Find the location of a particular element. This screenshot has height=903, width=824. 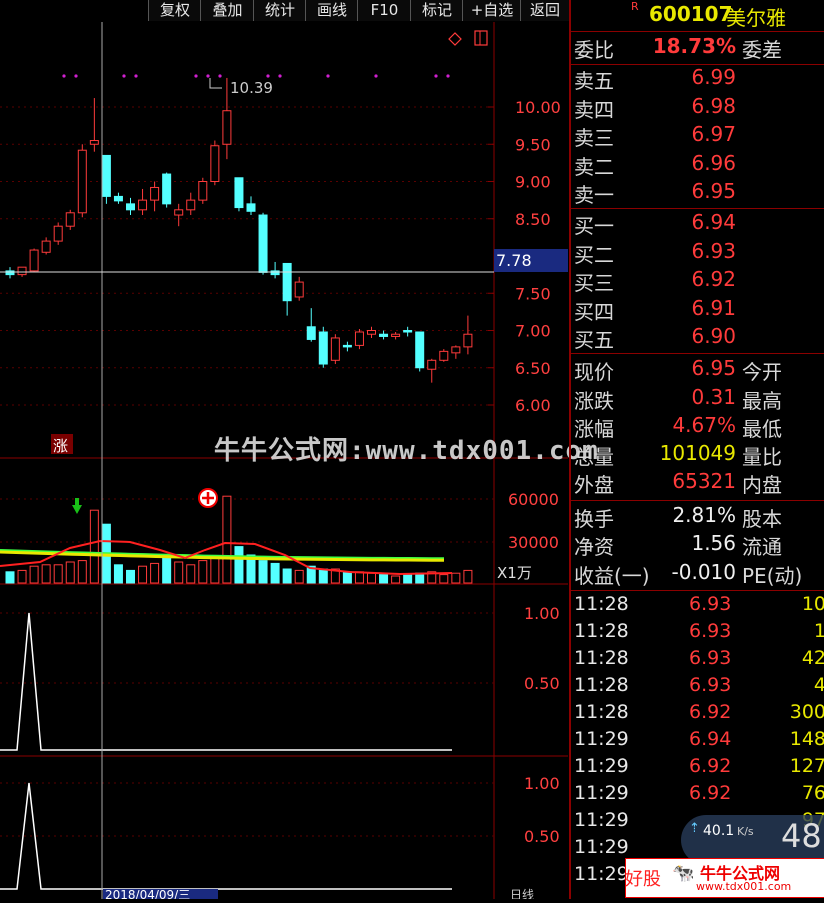

outer-row-right-label: 内盘 is located at coordinates (762, 485).